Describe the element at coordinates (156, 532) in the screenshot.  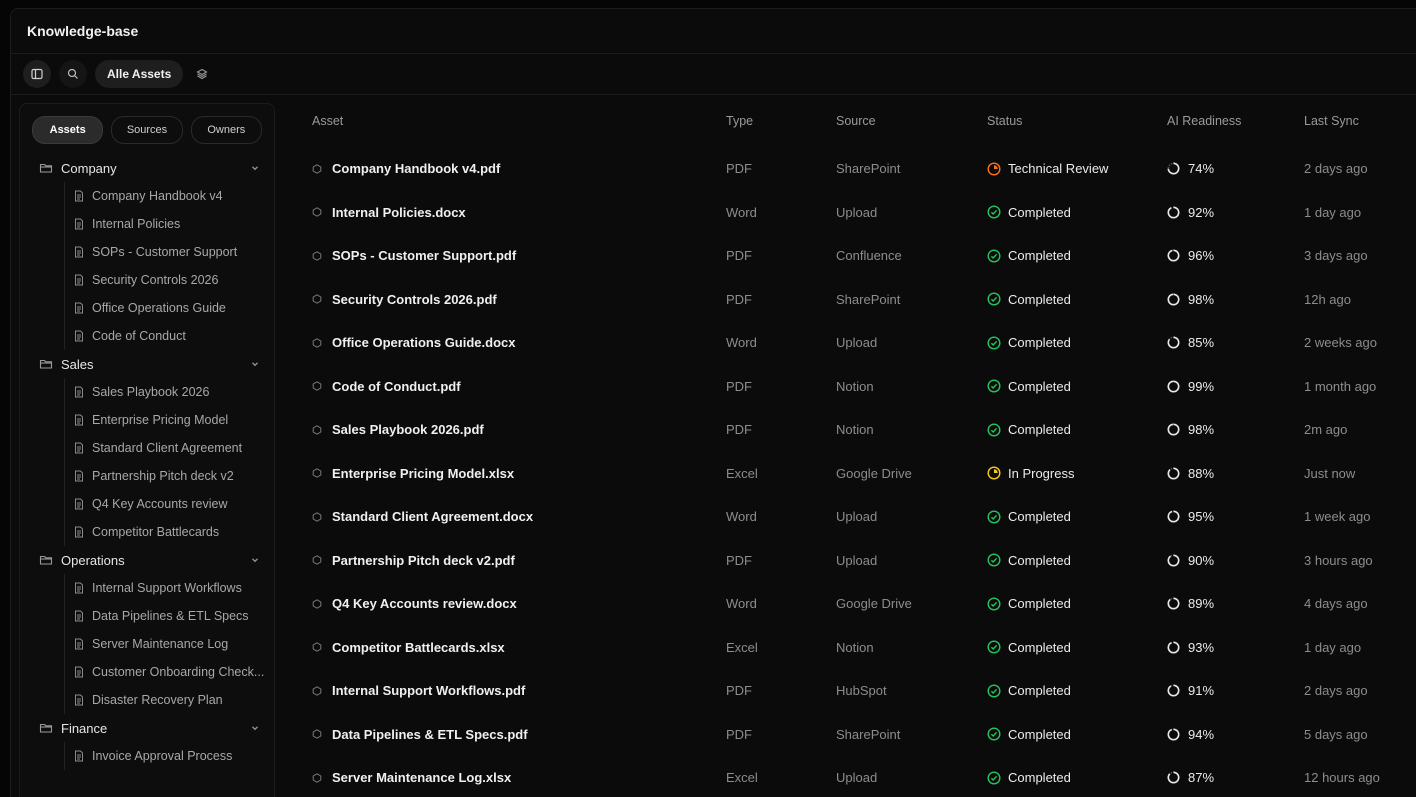
I see `sidebar-item-label: Competitor Battlecards` at that location.